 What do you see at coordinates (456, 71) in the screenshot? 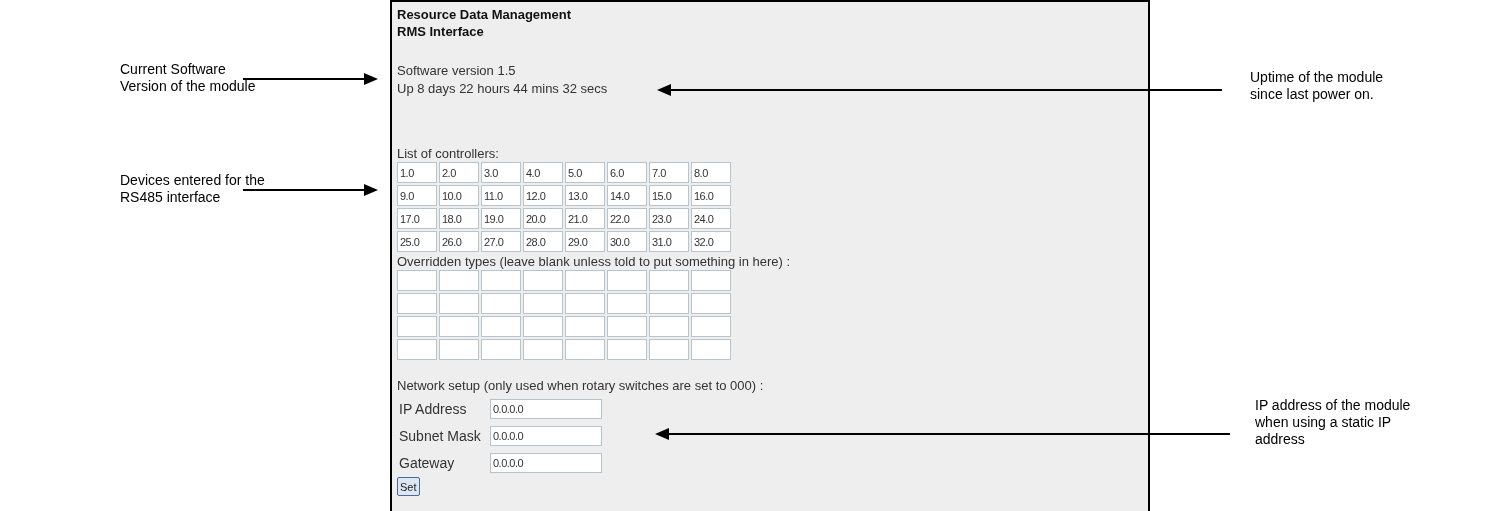
I see `version-text: Software version 1.5` at bounding box center [456, 71].